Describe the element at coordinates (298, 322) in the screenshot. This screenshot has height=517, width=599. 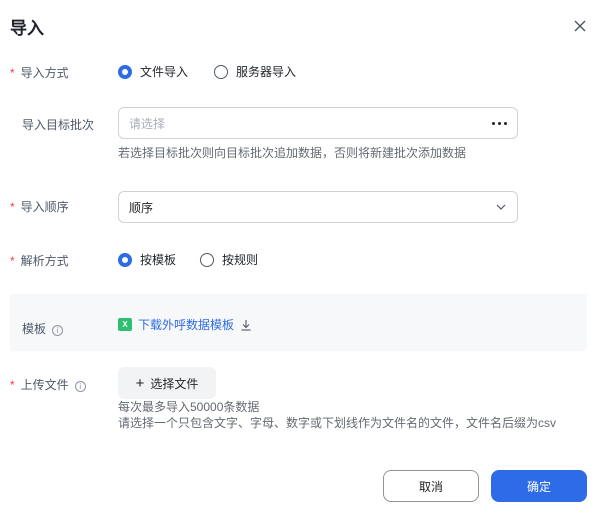
I see `template-section` at that location.